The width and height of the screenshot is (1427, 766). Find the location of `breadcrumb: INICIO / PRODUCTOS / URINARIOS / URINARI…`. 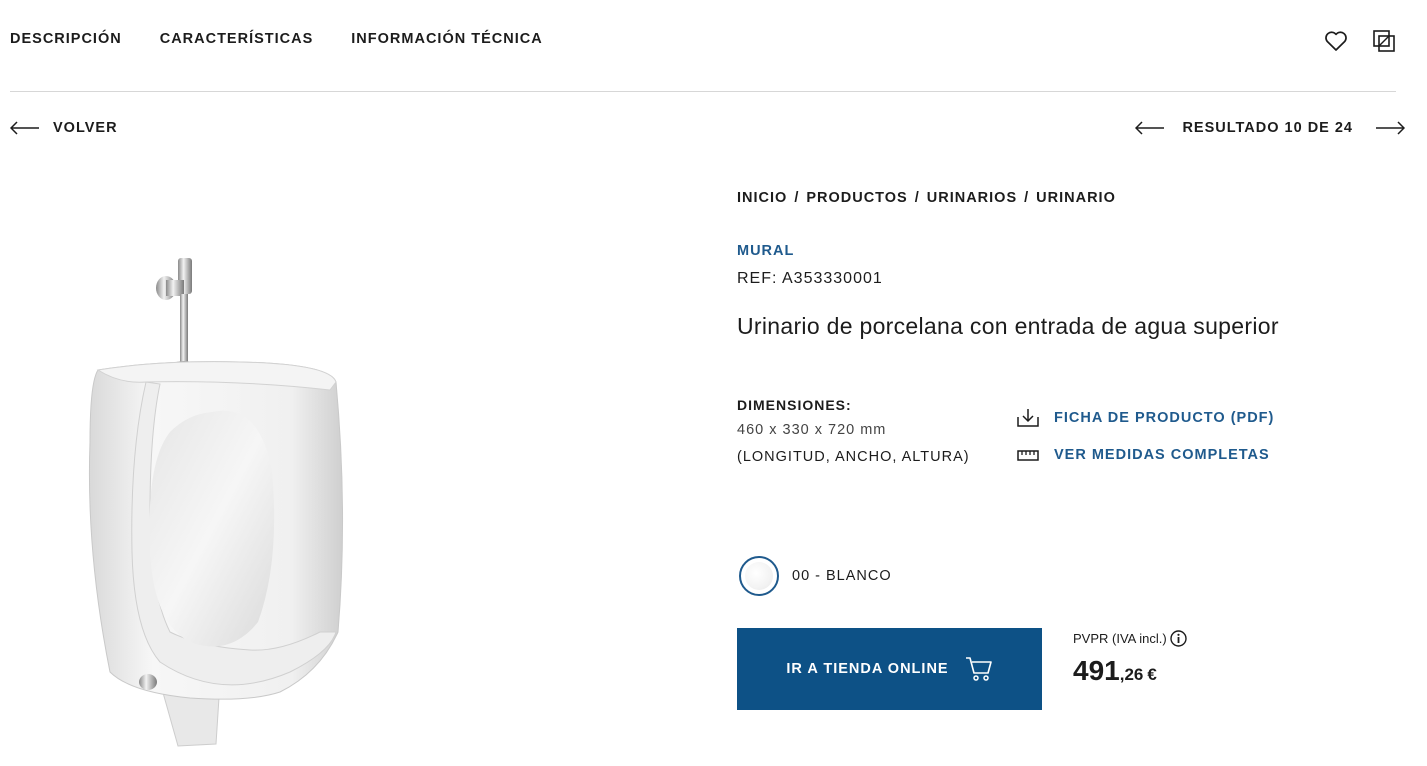

breadcrumb: INICIO / PRODUCTOS / URINARIOS / URINARI… is located at coordinates (926, 198).